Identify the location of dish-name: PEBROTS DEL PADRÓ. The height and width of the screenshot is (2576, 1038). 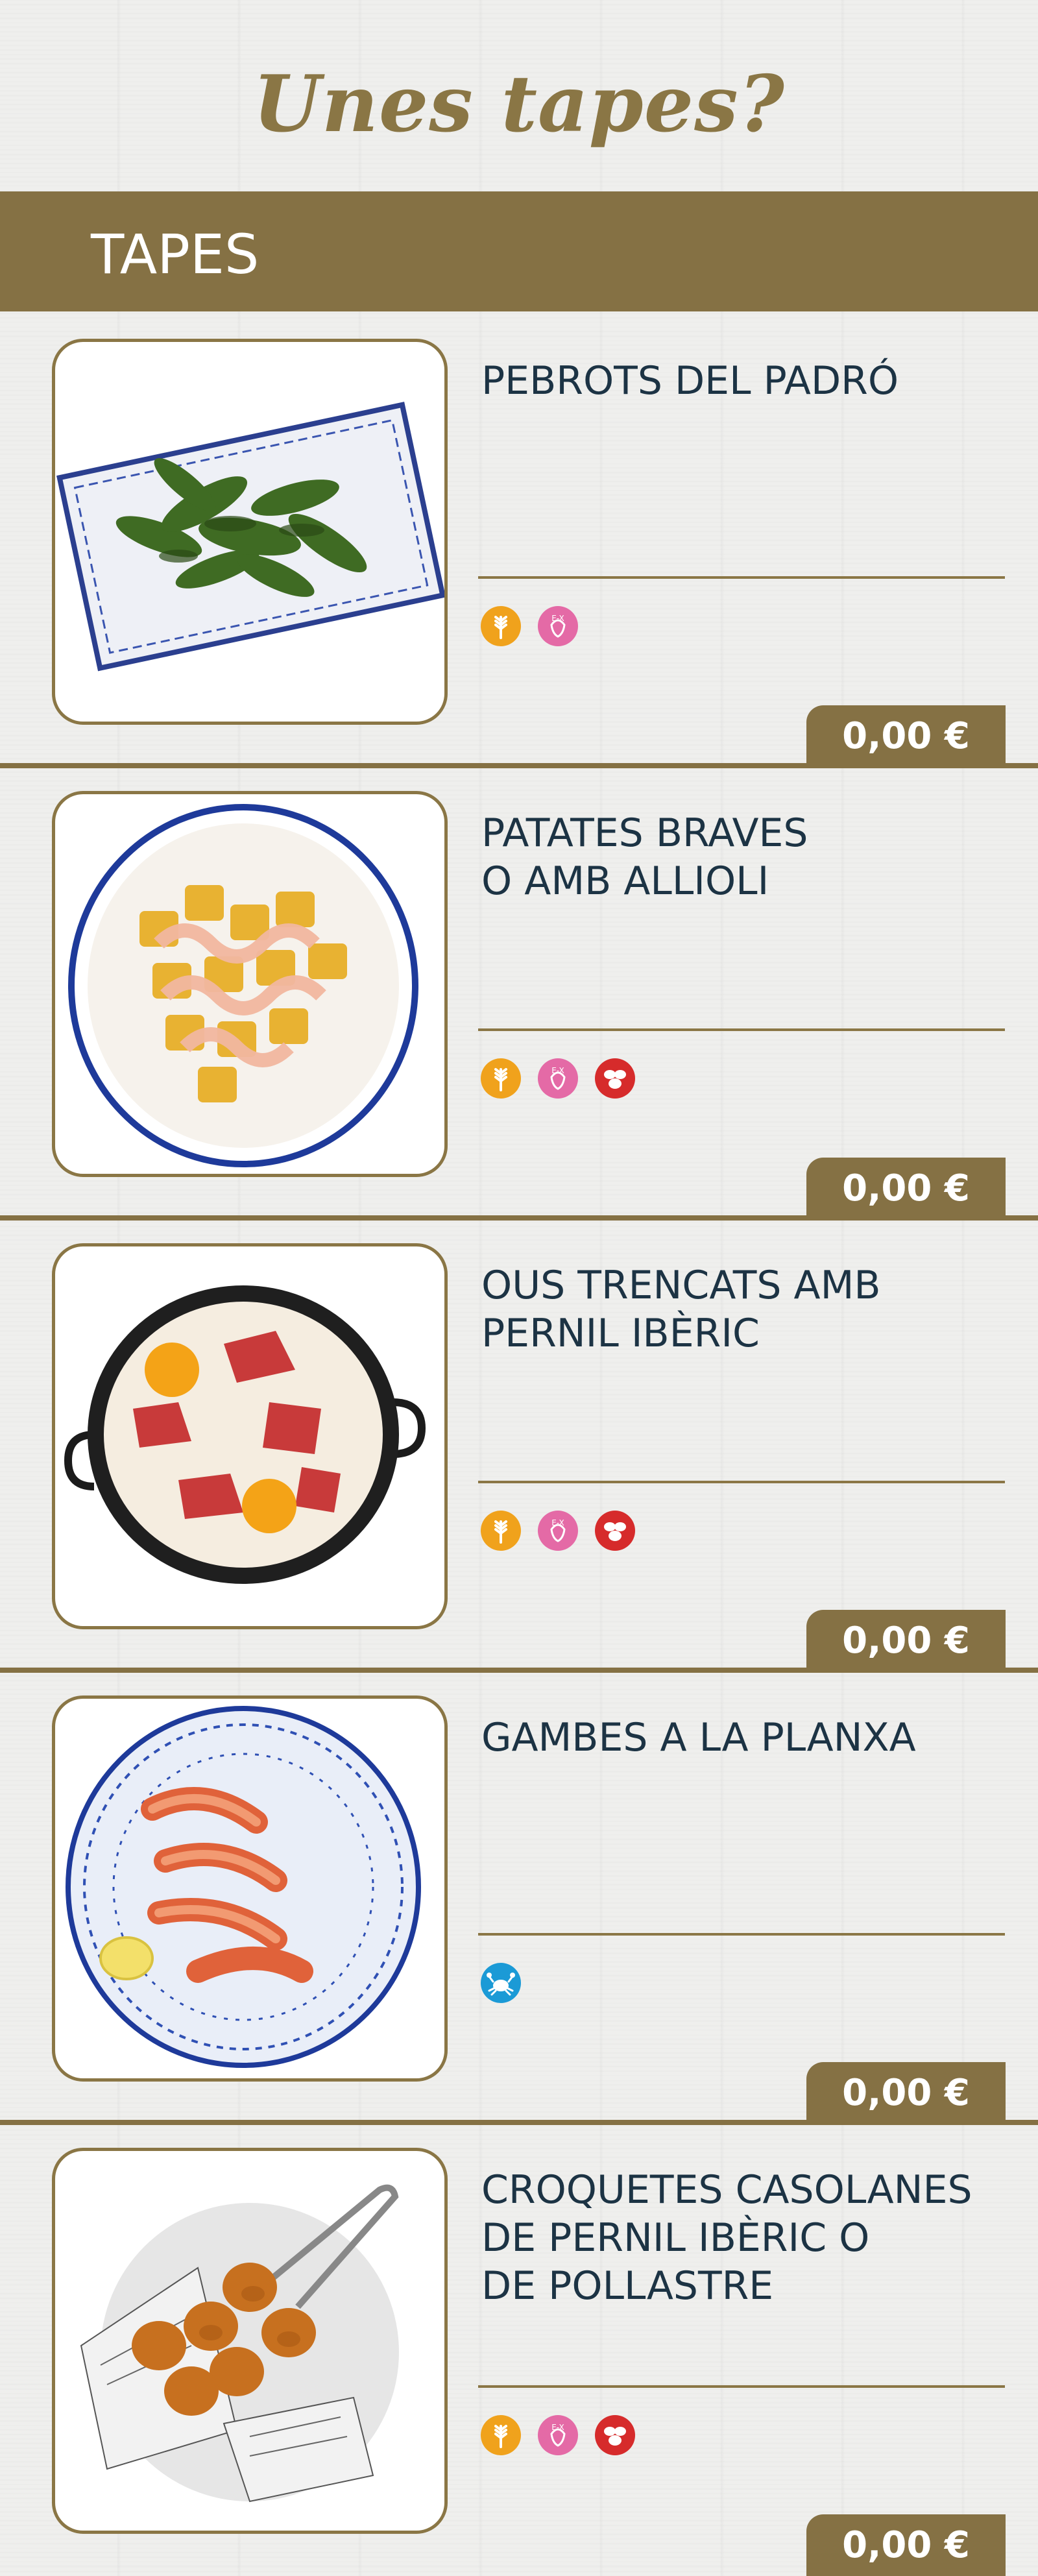
(690, 381).